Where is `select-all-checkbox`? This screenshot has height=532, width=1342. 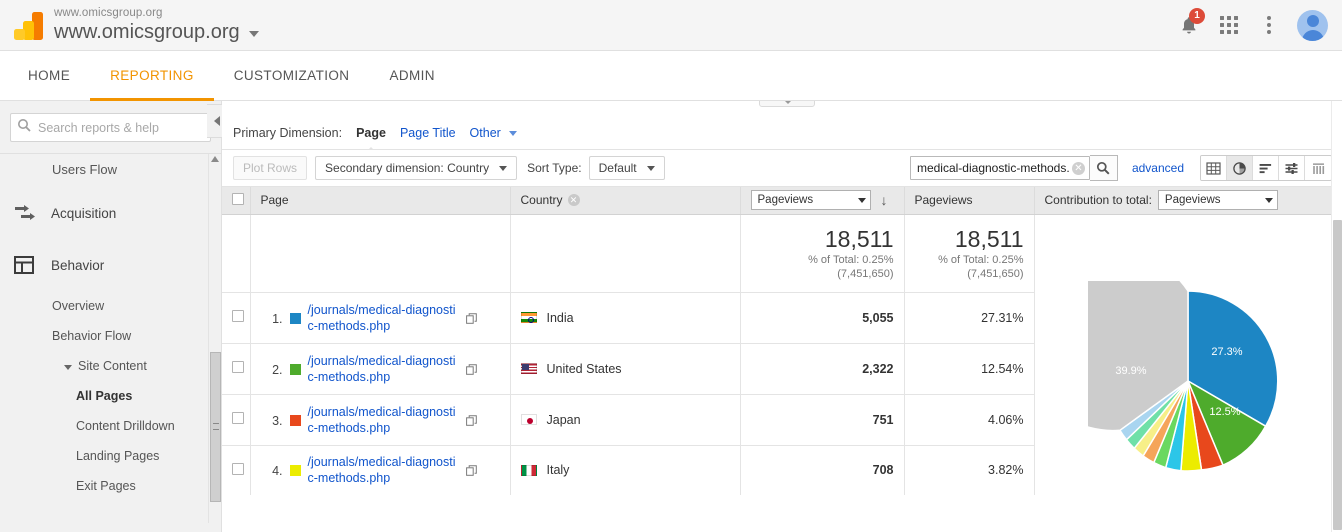 select-all-checkbox is located at coordinates (238, 198).